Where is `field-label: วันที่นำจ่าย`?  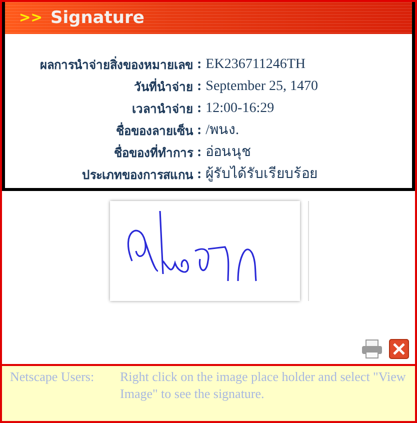 field-label: วันที่นำจ่าย is located at coordinates (163, 86).